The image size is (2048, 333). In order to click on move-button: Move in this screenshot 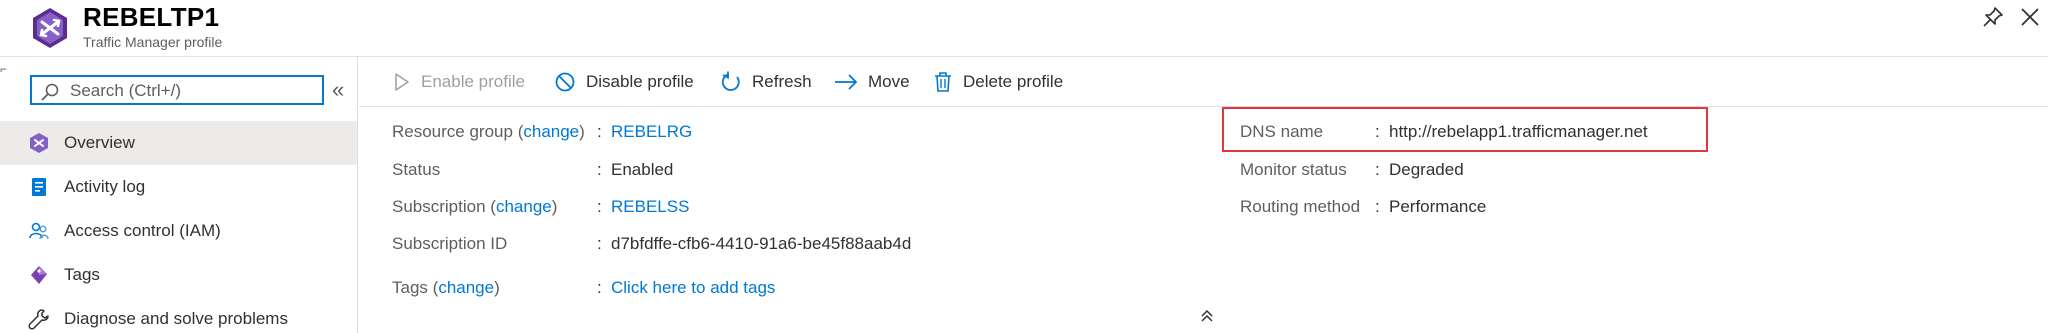, I will do `click(872, 82)`.